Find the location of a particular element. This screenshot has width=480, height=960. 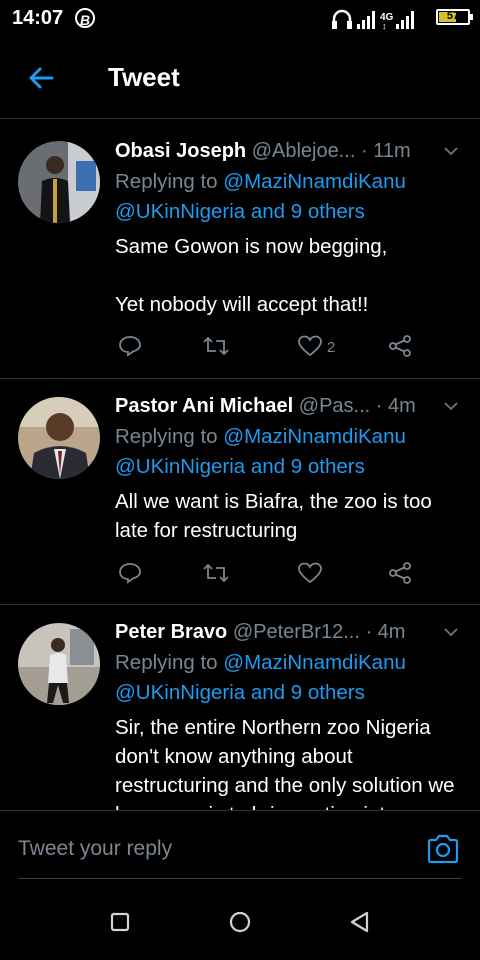

page-title: Tweet is located at coordinates (144, 77).